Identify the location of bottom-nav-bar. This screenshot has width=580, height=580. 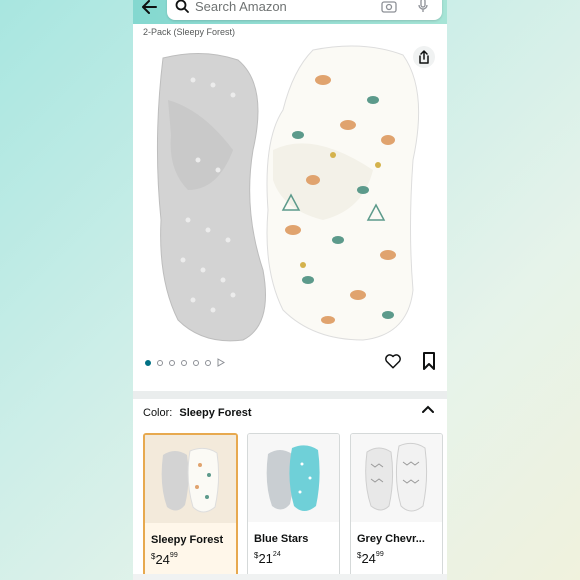
(290, 577).